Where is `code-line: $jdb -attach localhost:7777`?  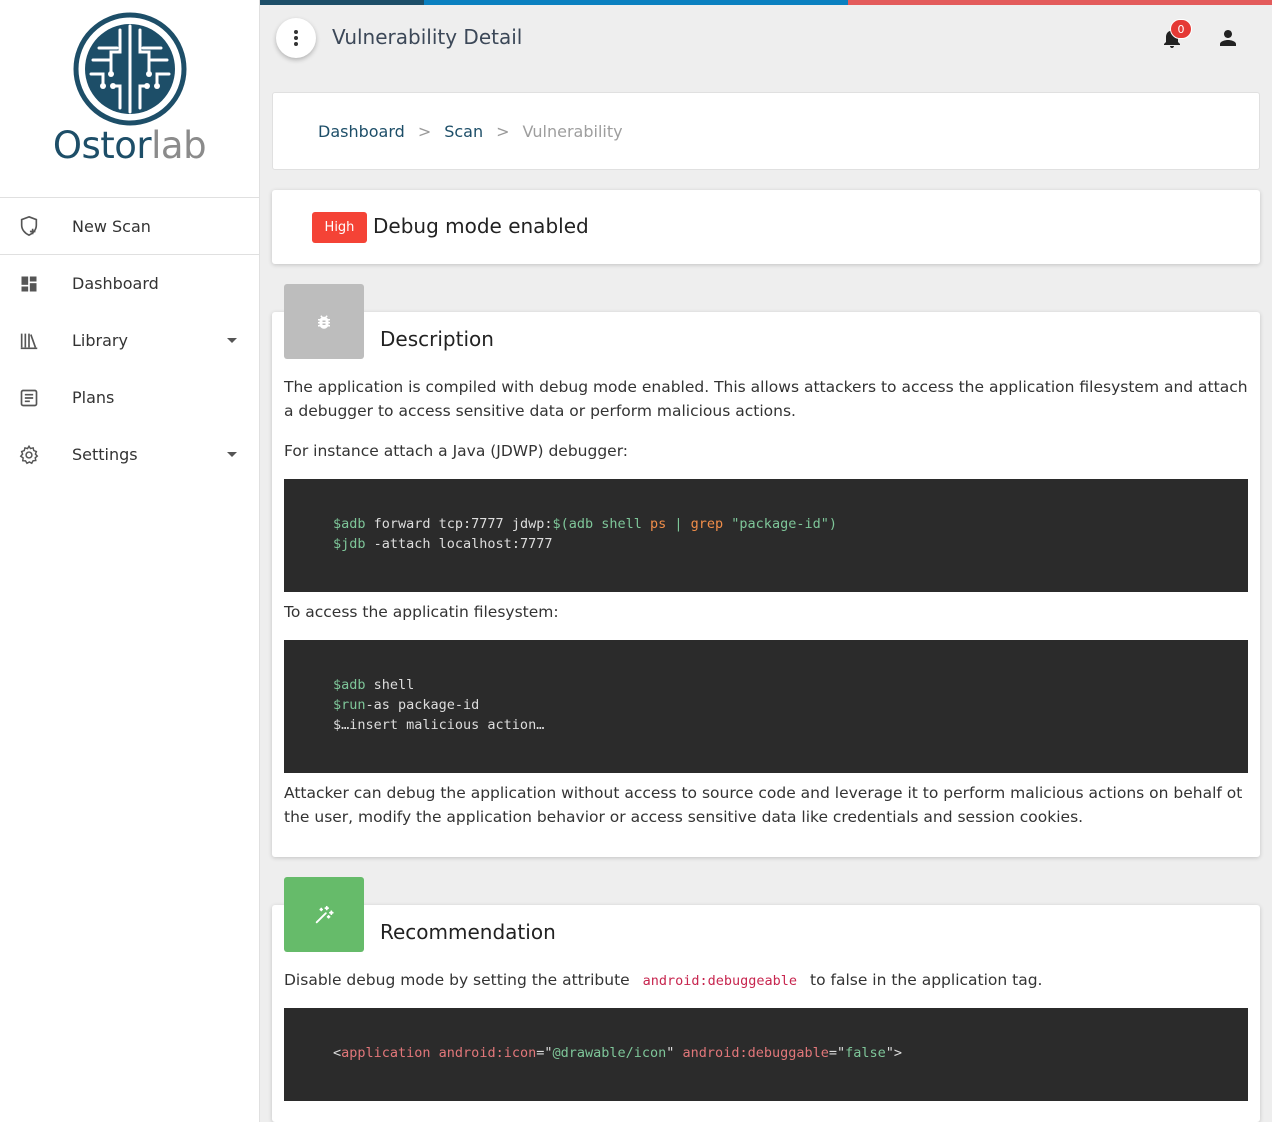
code-line: $jdb -attach localhost:7777 is located at coordinates (442, 544).